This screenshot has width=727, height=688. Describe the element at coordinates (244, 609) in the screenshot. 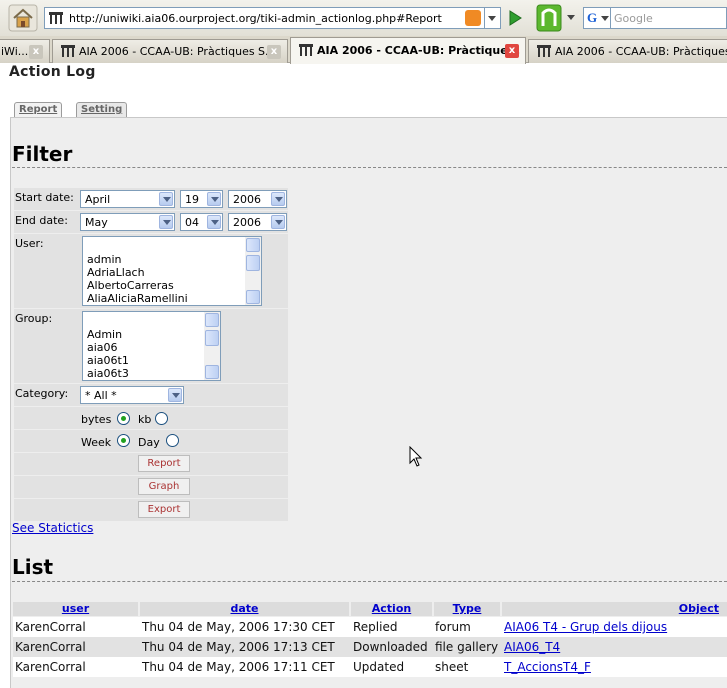

I see `column-header-date: date` at that location.